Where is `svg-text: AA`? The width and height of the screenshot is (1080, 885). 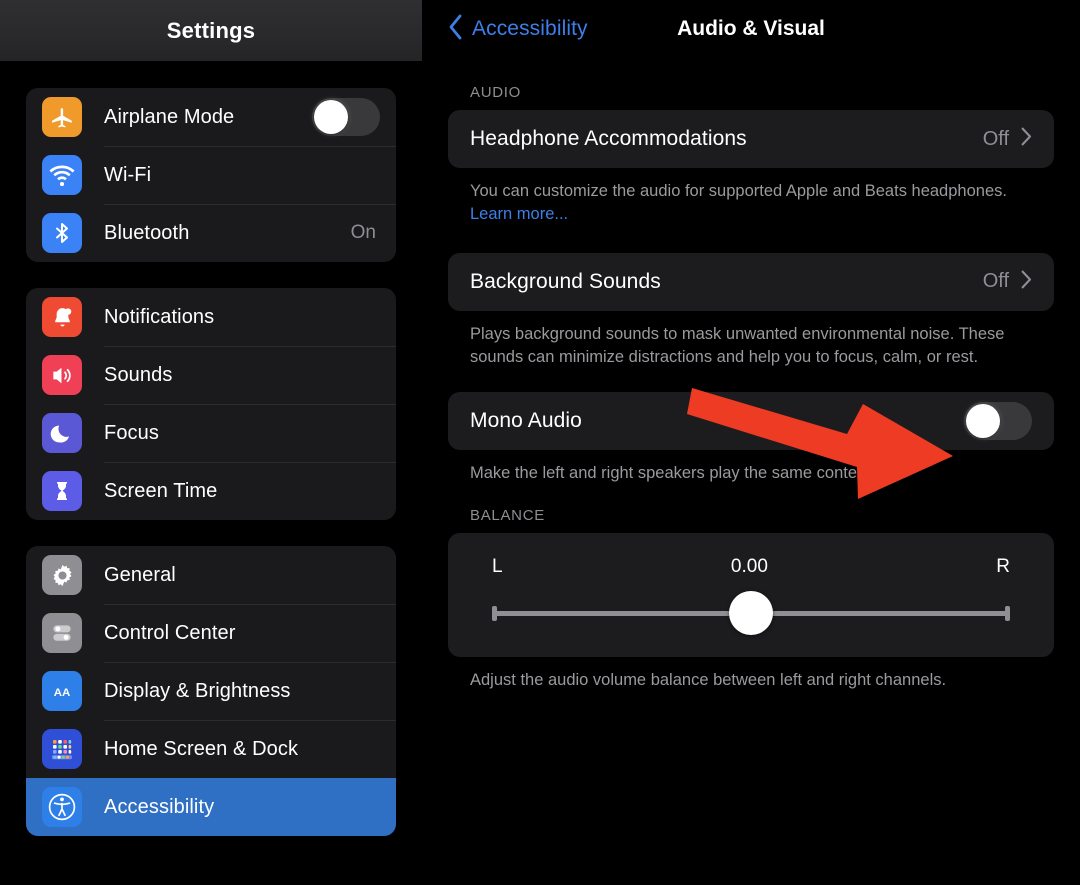
svg-text: AA is located at coordinates (62, 693).